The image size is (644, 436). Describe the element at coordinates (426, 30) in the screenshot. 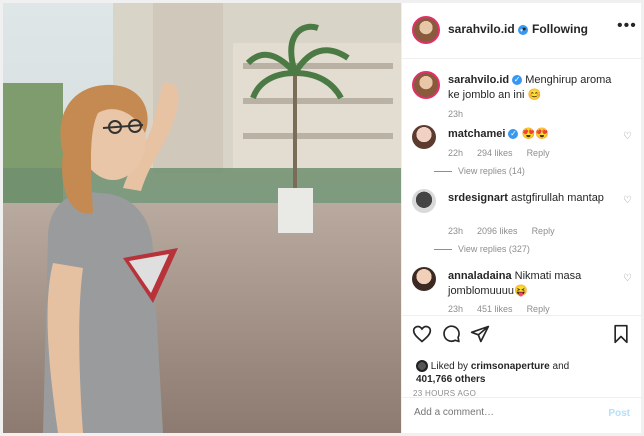

I see `author-avatar` at that location.